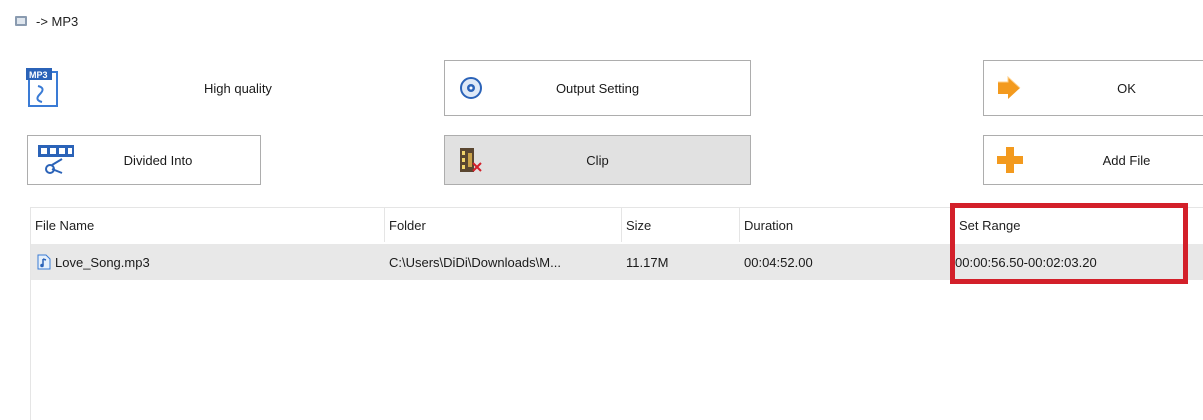  What do you see at coordinates (209, 262) in the screenshot?
I see `file-name-cell: Love_Song.mp3` at bounding box center [209, 262].